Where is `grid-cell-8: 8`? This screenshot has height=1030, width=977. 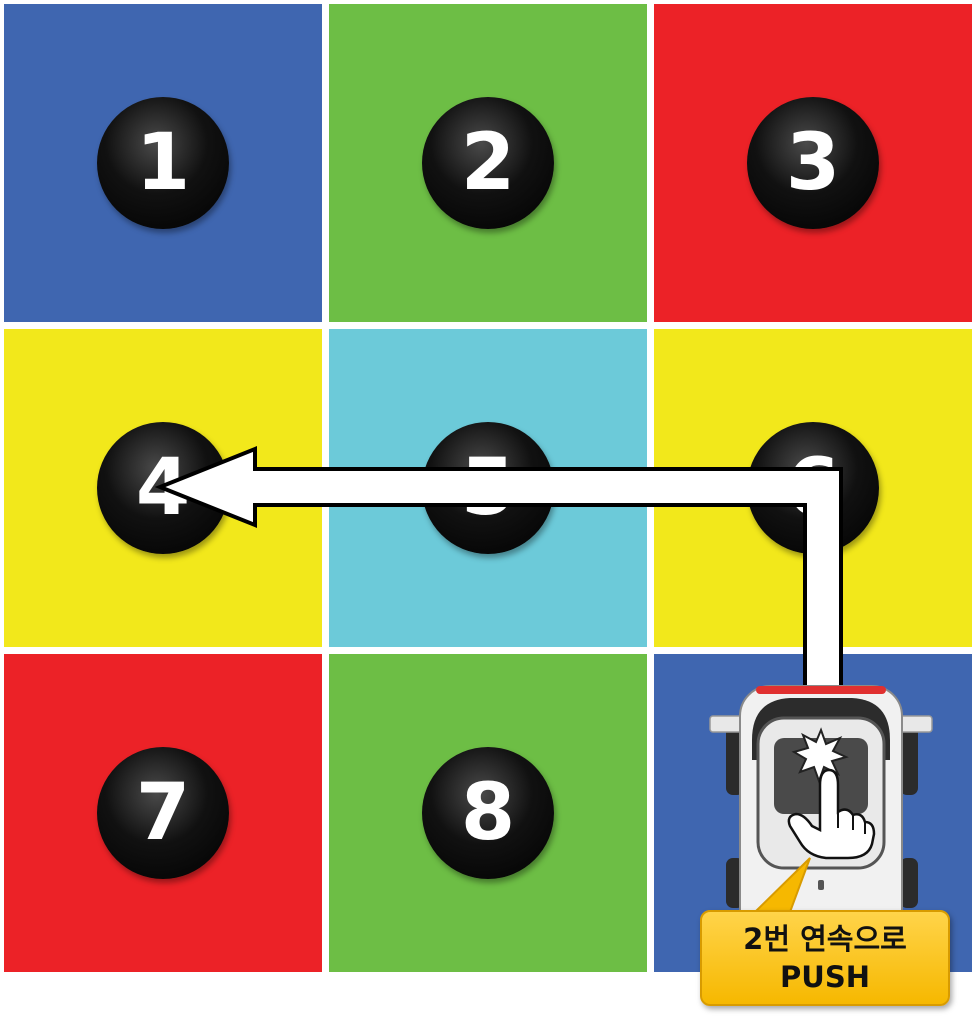 grid-cell-8: 8 is located at coordinates (488, 813).